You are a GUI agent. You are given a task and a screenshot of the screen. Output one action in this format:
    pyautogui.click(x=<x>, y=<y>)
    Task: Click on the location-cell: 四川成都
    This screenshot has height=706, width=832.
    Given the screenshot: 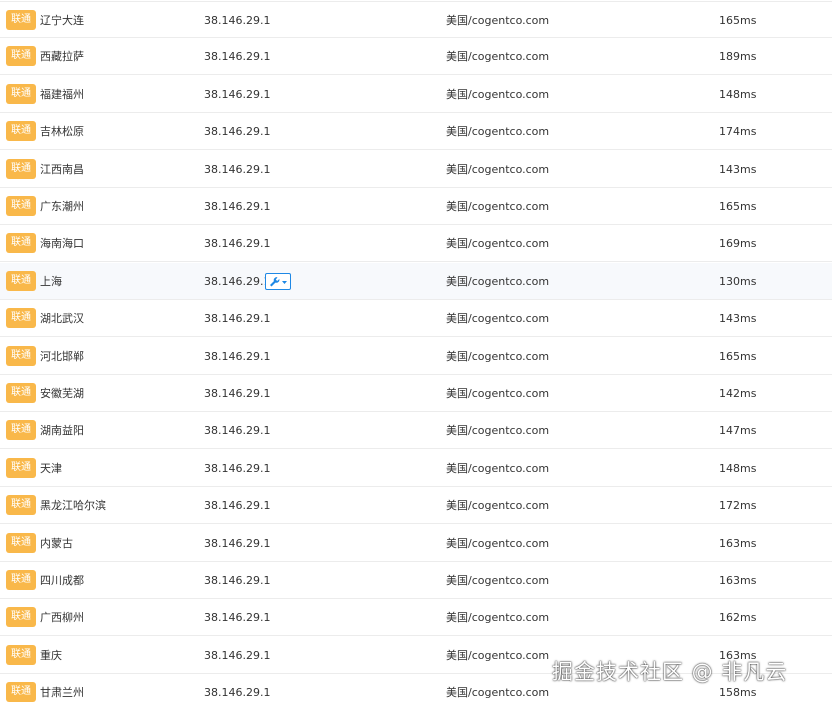 What is the action you would take?
    pyautogui.click(x=62, y=580)
    